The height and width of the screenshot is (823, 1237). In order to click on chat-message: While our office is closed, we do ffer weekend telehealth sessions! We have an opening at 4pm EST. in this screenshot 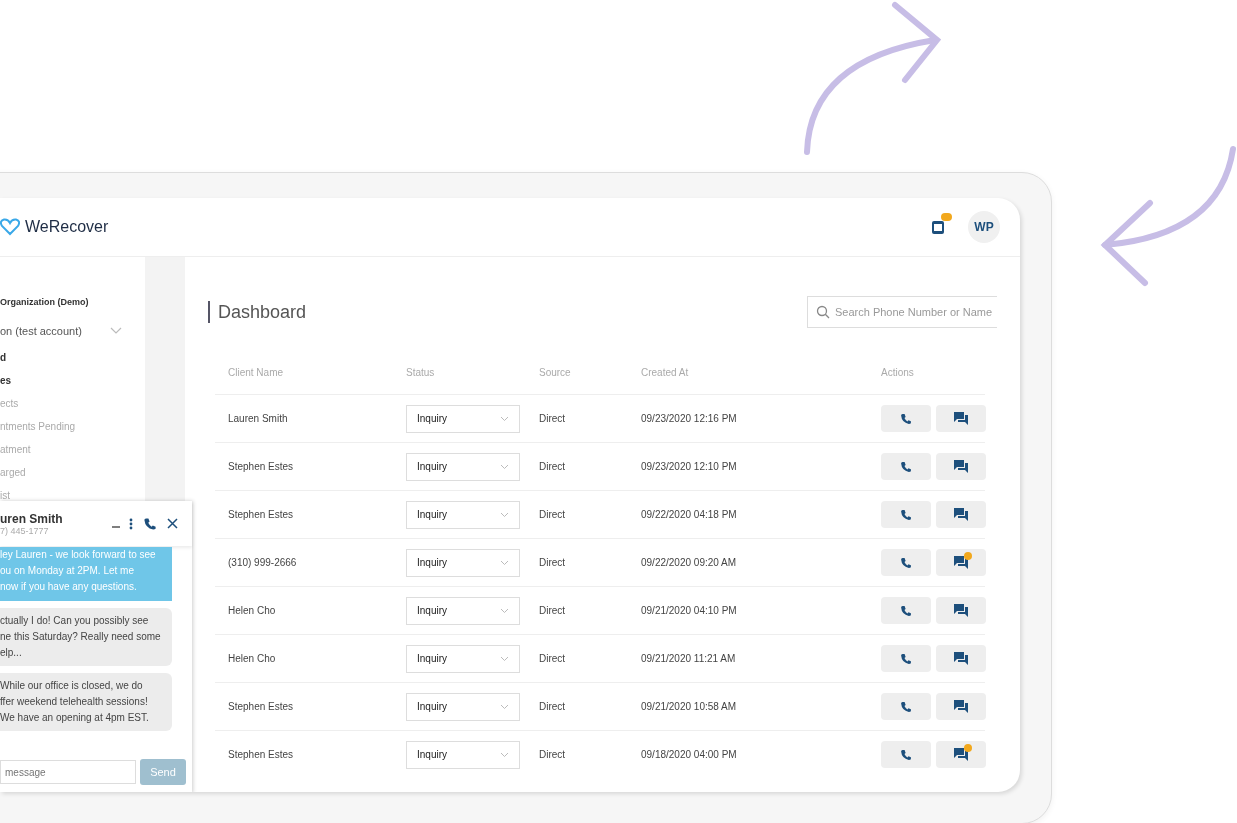, I will do `click(86, 702)`.